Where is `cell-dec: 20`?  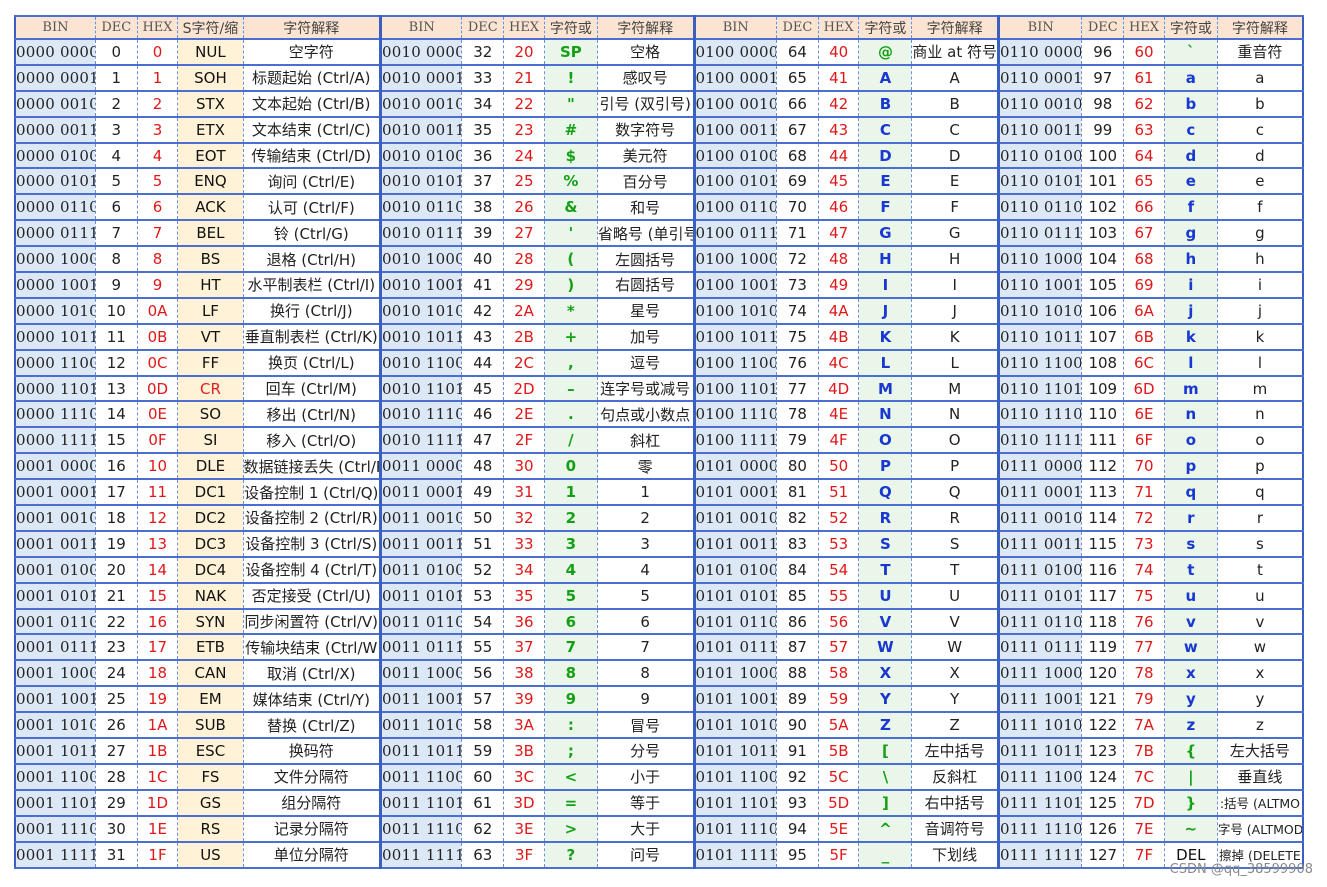 cell-dec: 20 is located at coordinates (116, 569).